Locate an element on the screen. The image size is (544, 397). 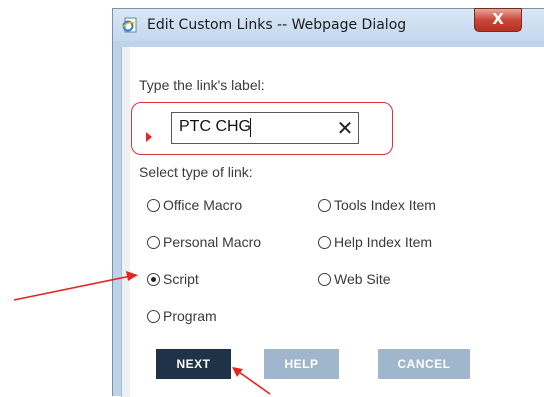
dialog-title: Edit Custom Links -- Webpage Dialog is located at coordinates (277, 25).